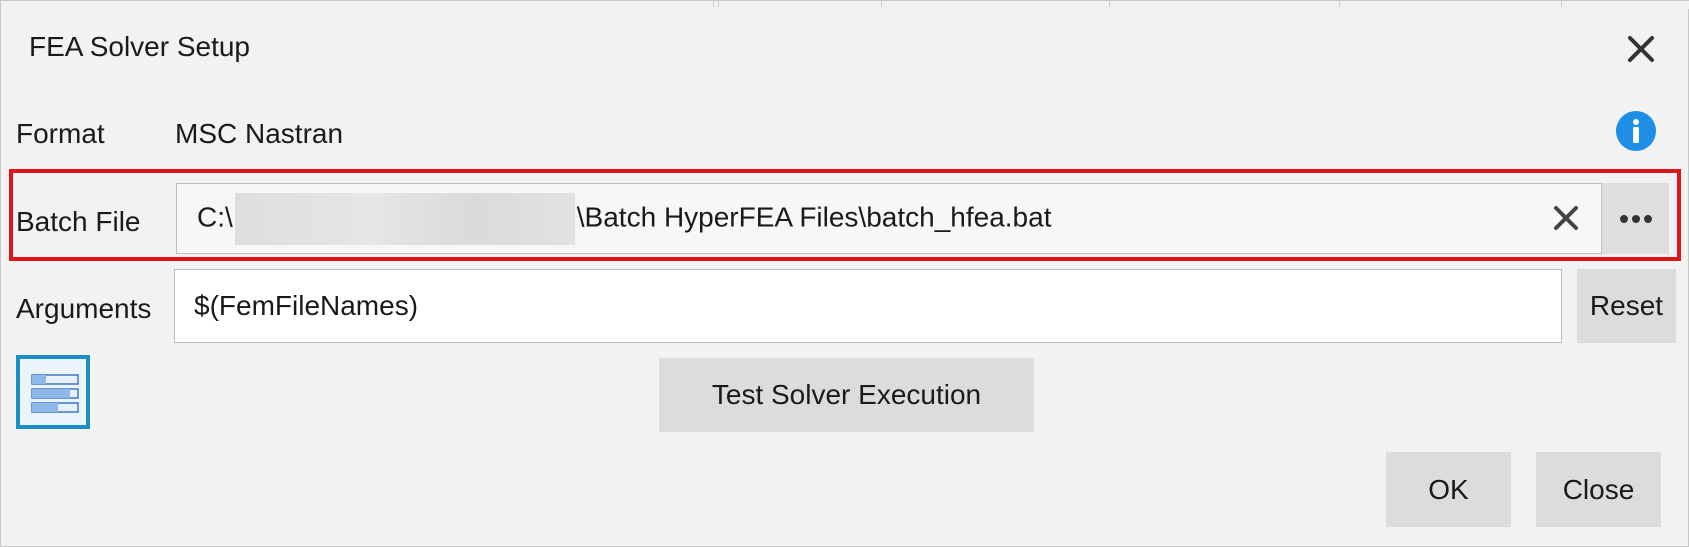 The width and height of the screenshot is (1689, 547). Describe the element at coordinates (84, 308) in the screenshot. I see `arguments-label: Arguments` at that location.